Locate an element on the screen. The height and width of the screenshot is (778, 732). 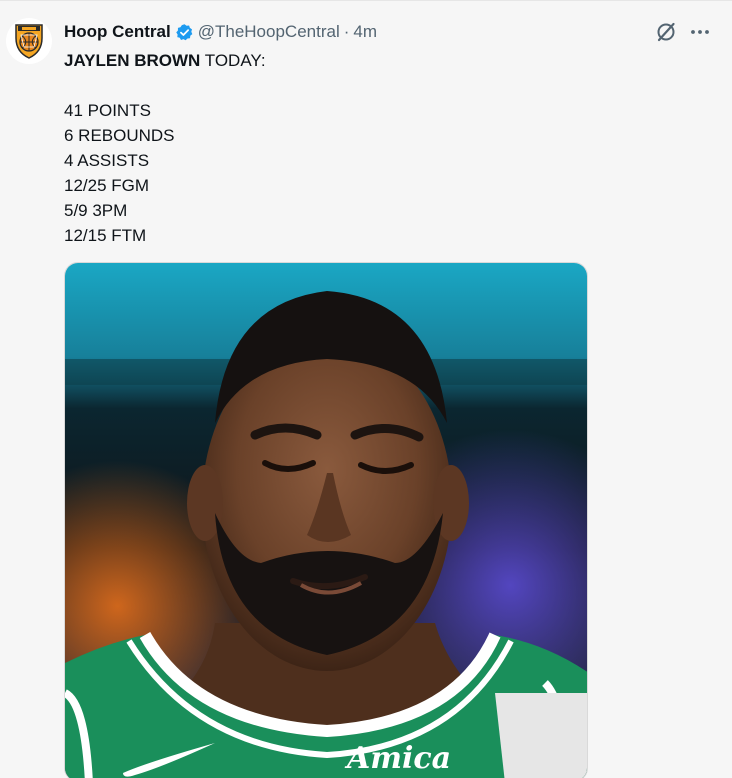
tweet-header: Hoop Central @TheHoopCentral · 4m is located at coordinates (220, 32).